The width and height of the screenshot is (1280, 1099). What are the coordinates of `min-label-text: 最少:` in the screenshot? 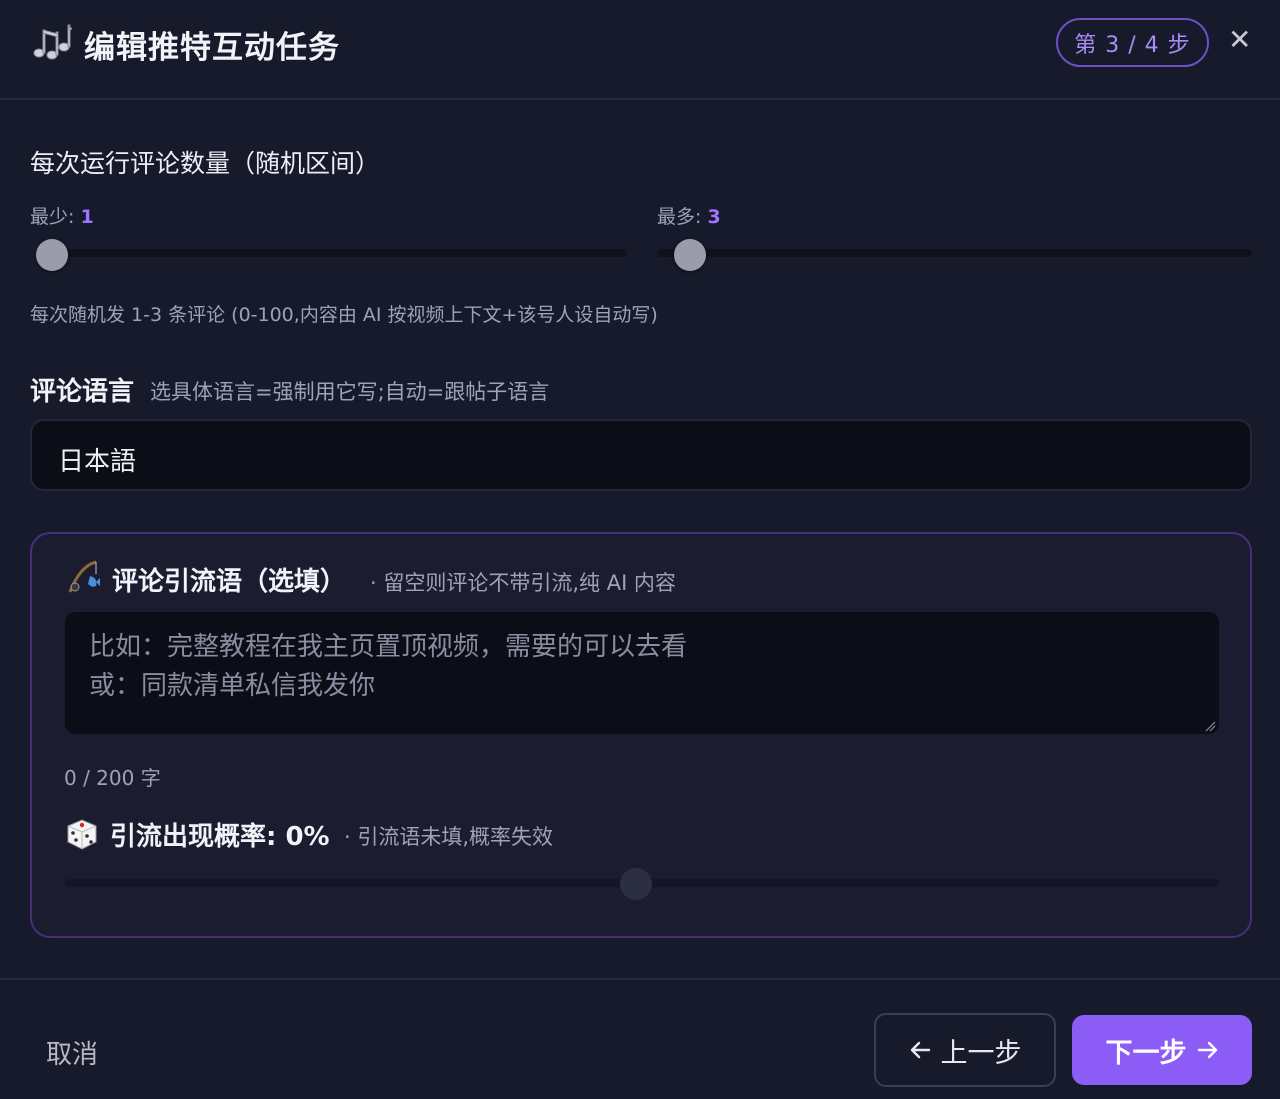 It's located at (52, 217).